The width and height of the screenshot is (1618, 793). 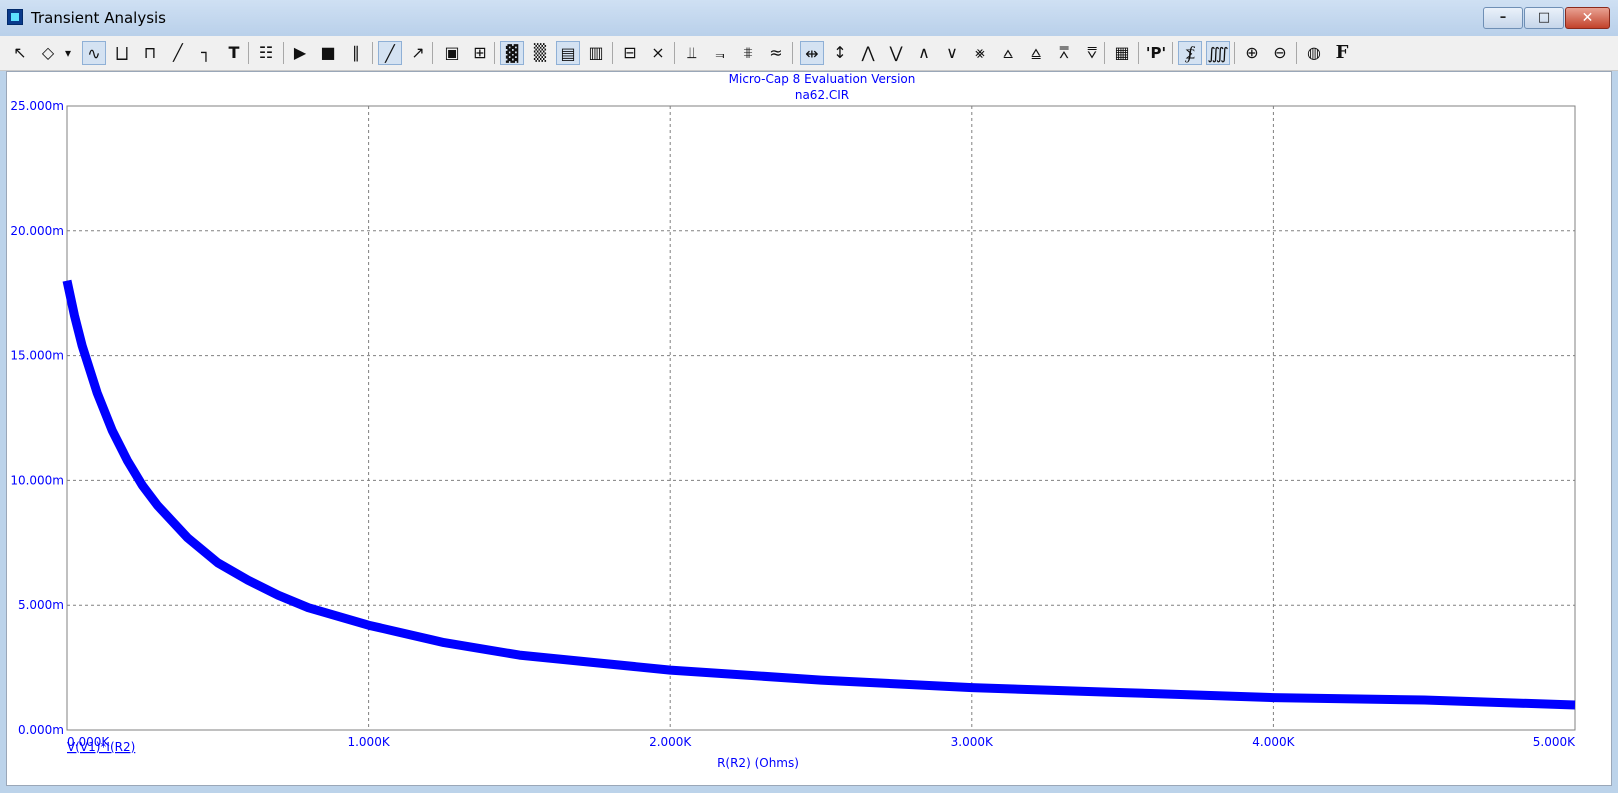 I want to click on x-axis-label: R(R2) (Ohms), so click(x=758, y=763).